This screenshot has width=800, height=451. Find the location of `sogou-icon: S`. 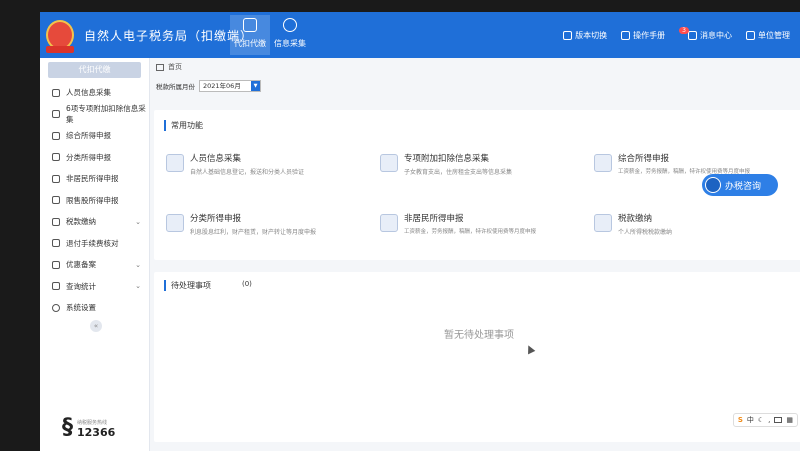

sogou-icon: S is located at coordinates (740, 420).